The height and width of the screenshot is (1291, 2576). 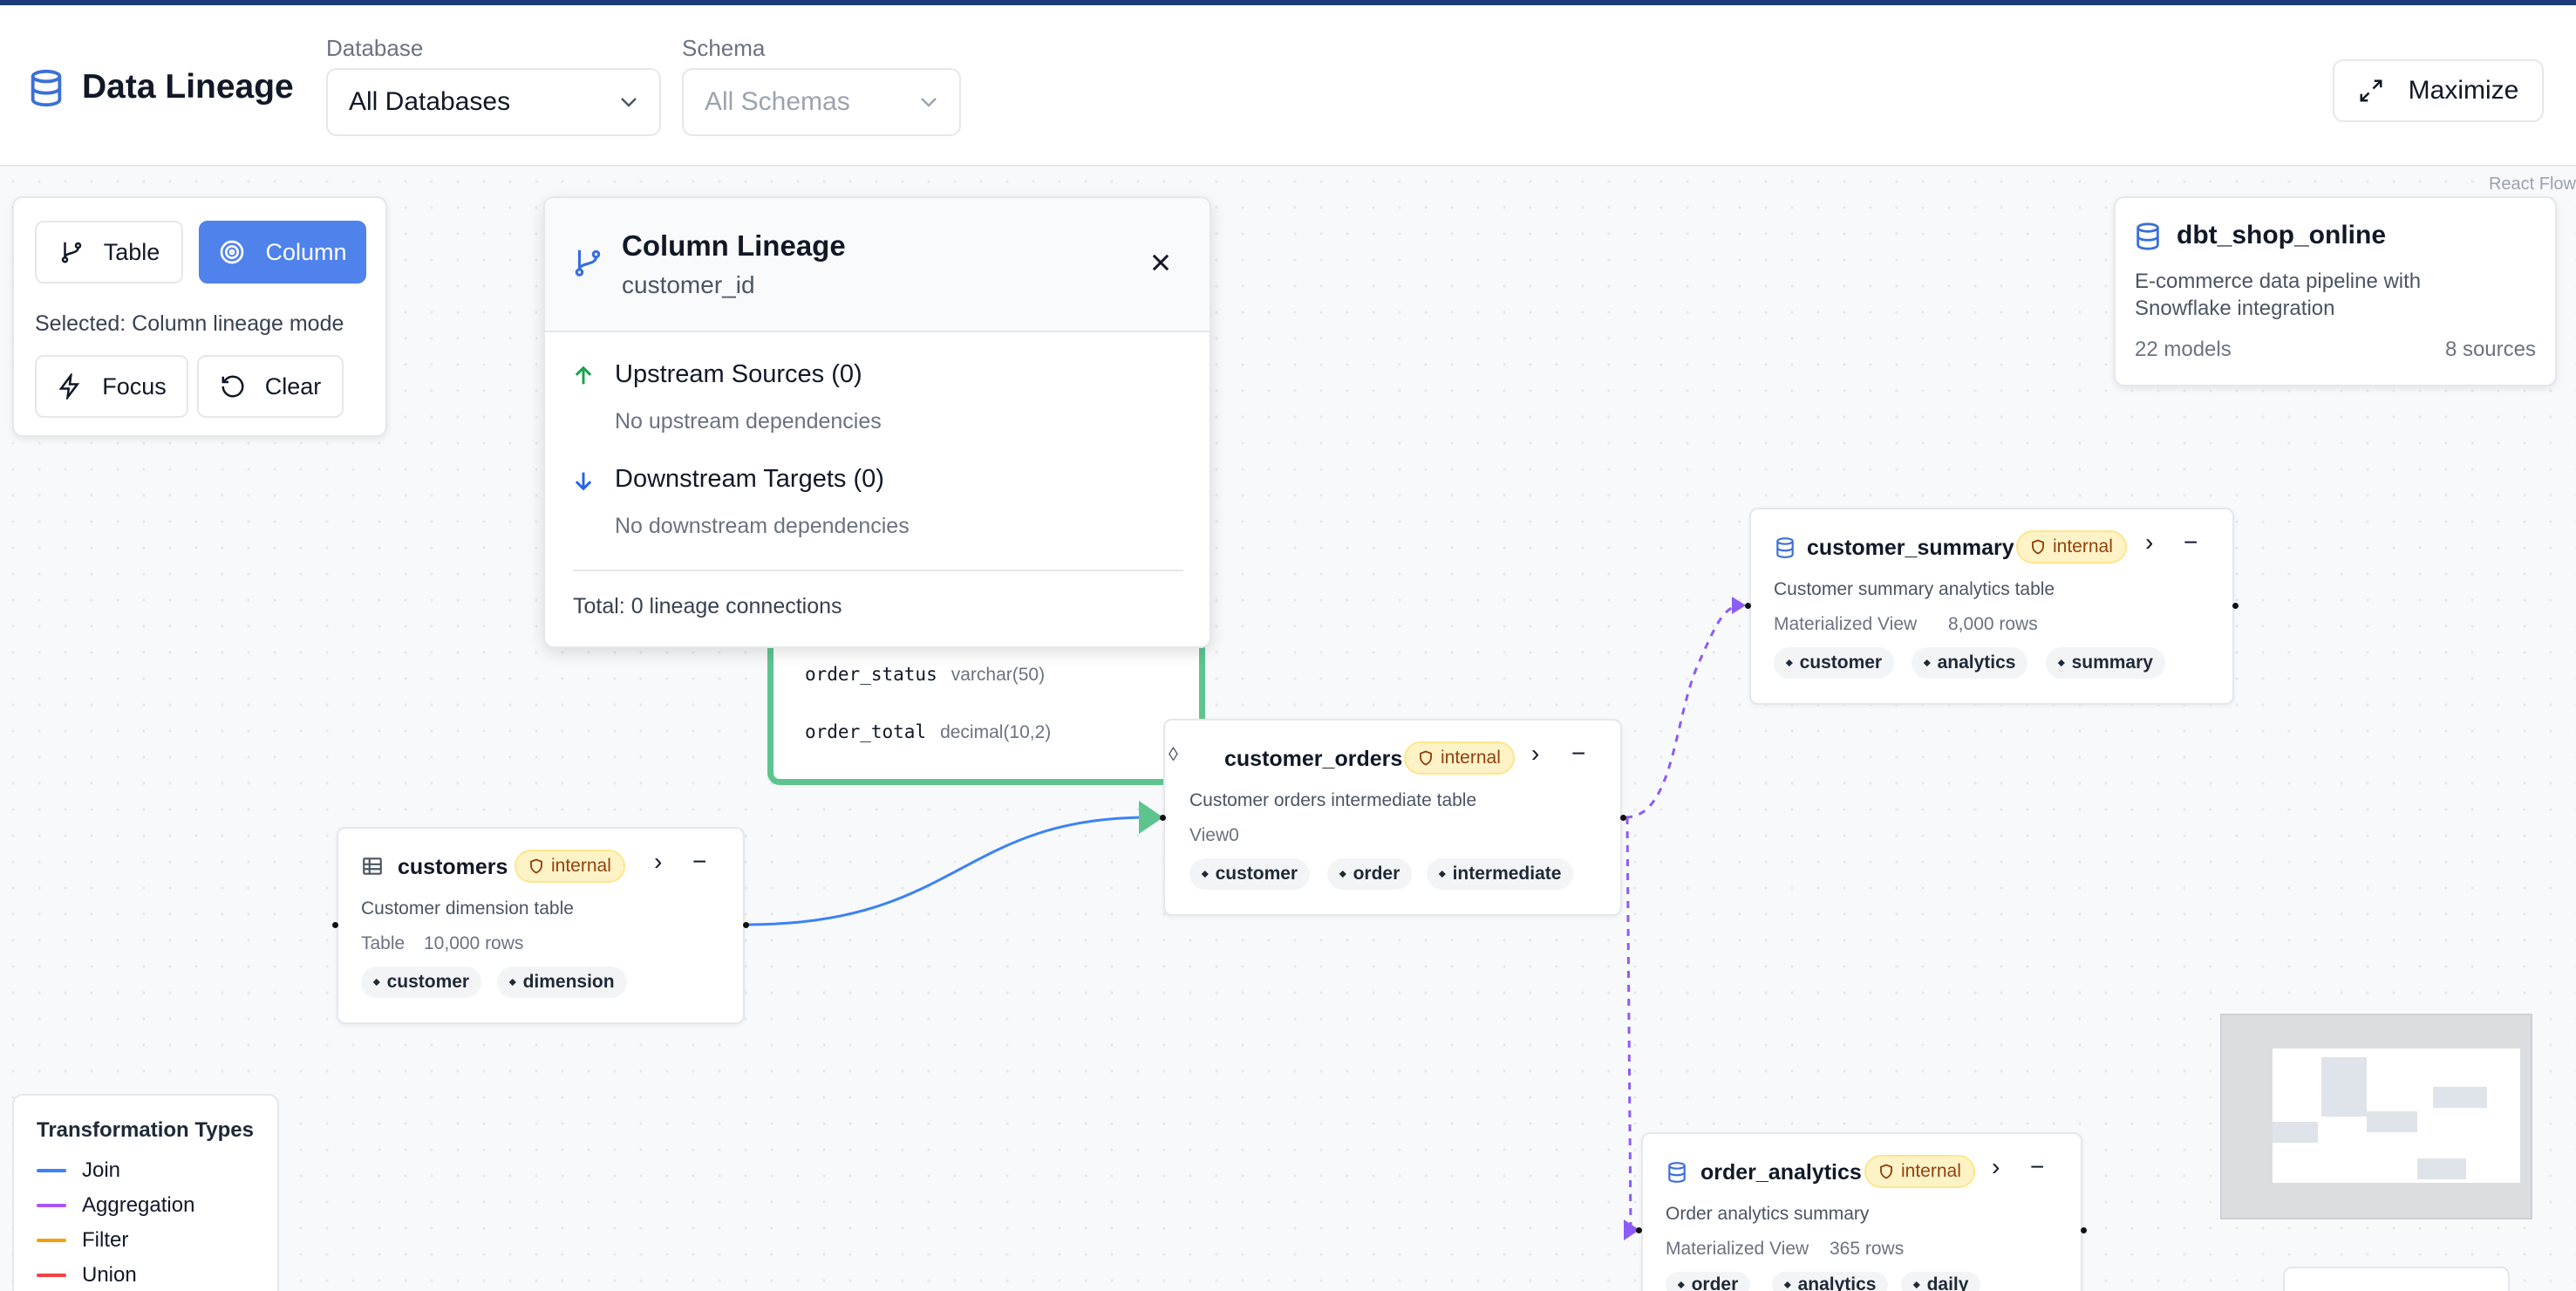 I want to click on join-edge, so click(x=948, y=871).